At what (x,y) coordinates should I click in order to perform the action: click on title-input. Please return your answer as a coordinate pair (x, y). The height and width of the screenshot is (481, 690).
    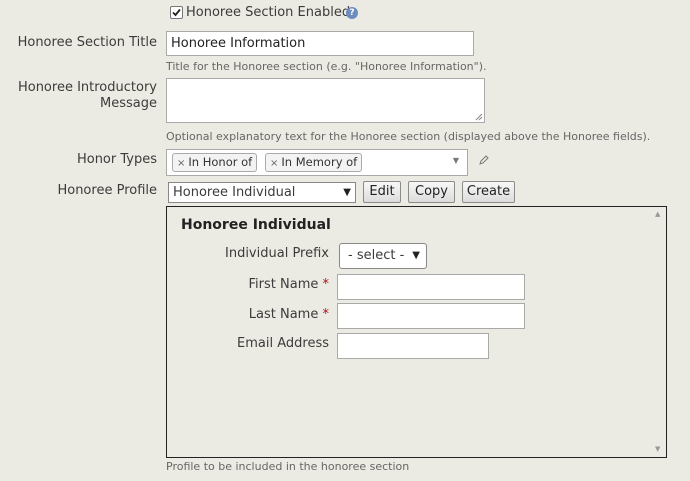
    Looking at the image, I should click on (320, 43).